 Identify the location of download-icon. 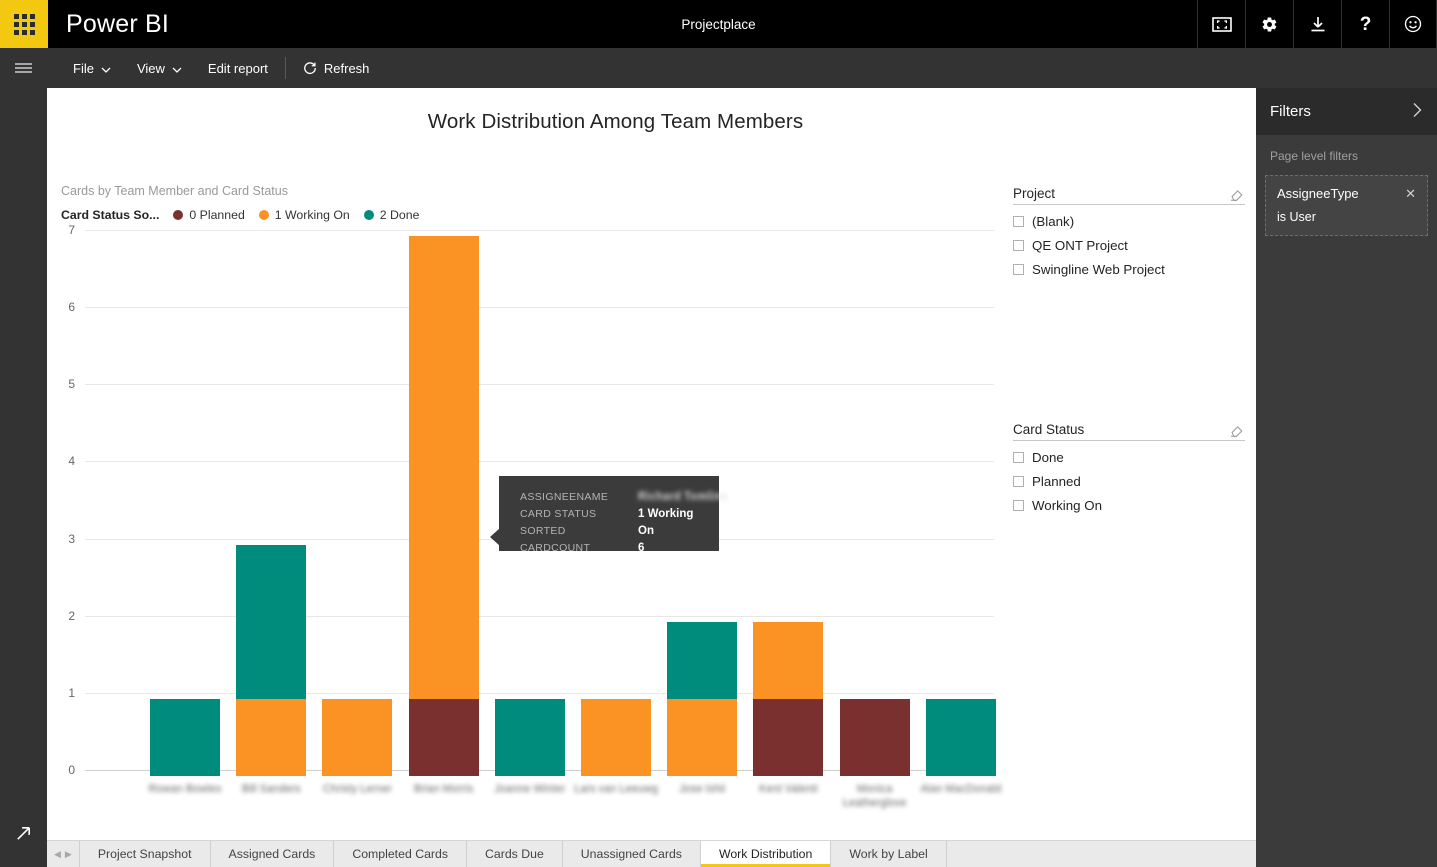
(1317, 24).